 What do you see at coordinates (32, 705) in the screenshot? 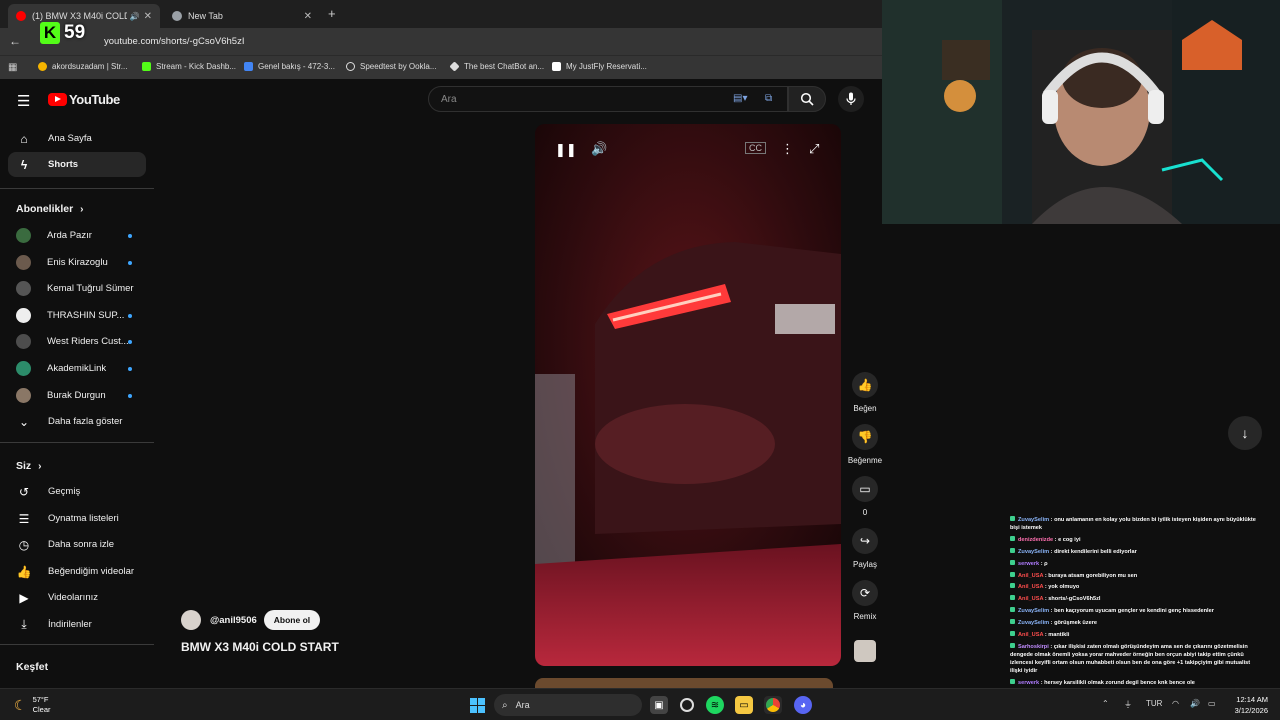
I see `weather-widget: ☾ 57°F Clear` at bounding box center [32, 705].